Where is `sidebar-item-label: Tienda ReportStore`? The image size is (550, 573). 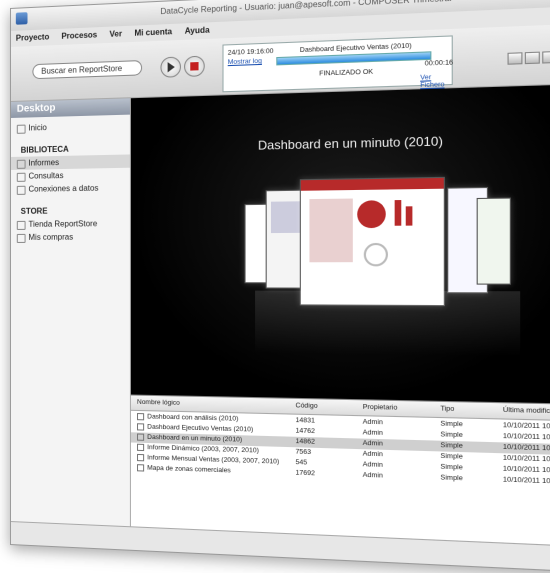 sidebar-item-label: Tienda ReportStore is located at coordinates (63, 224).